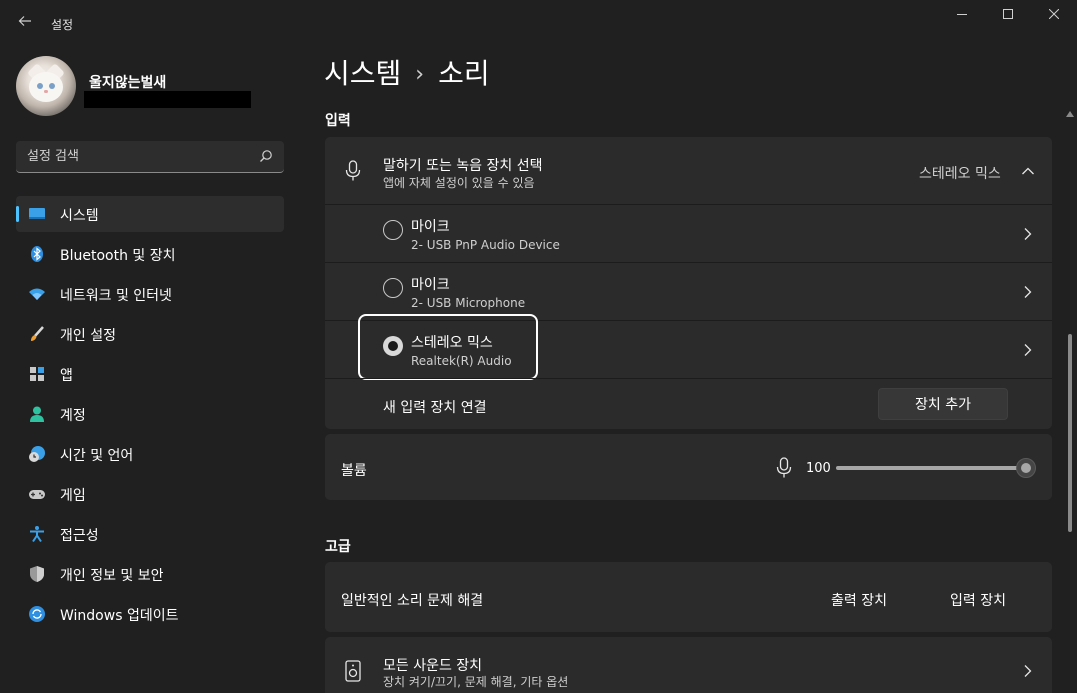  I want to click on device-detail: 2- USB PnP Audio Device, so click(485, 245).